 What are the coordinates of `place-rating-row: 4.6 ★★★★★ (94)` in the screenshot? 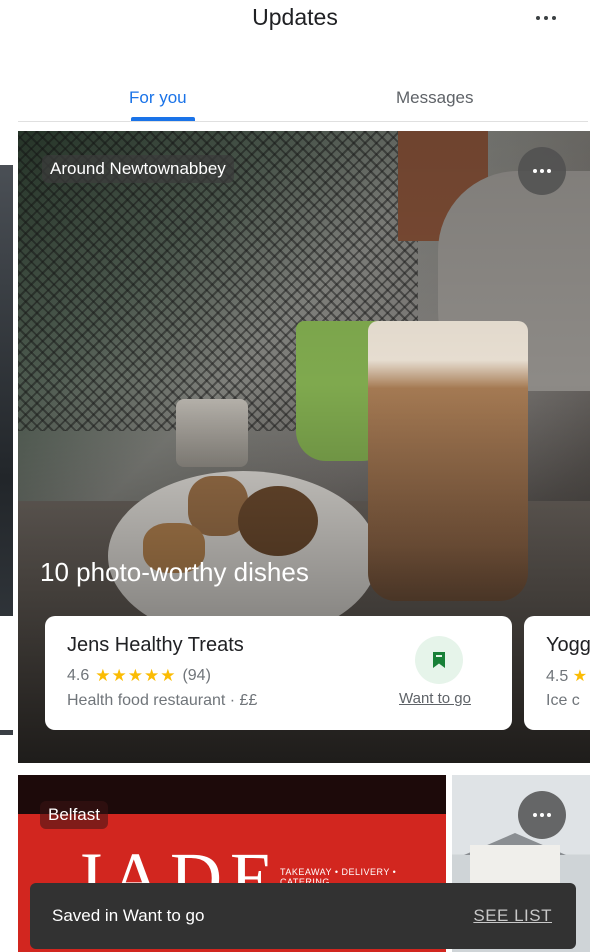 It's located at (139, 676).